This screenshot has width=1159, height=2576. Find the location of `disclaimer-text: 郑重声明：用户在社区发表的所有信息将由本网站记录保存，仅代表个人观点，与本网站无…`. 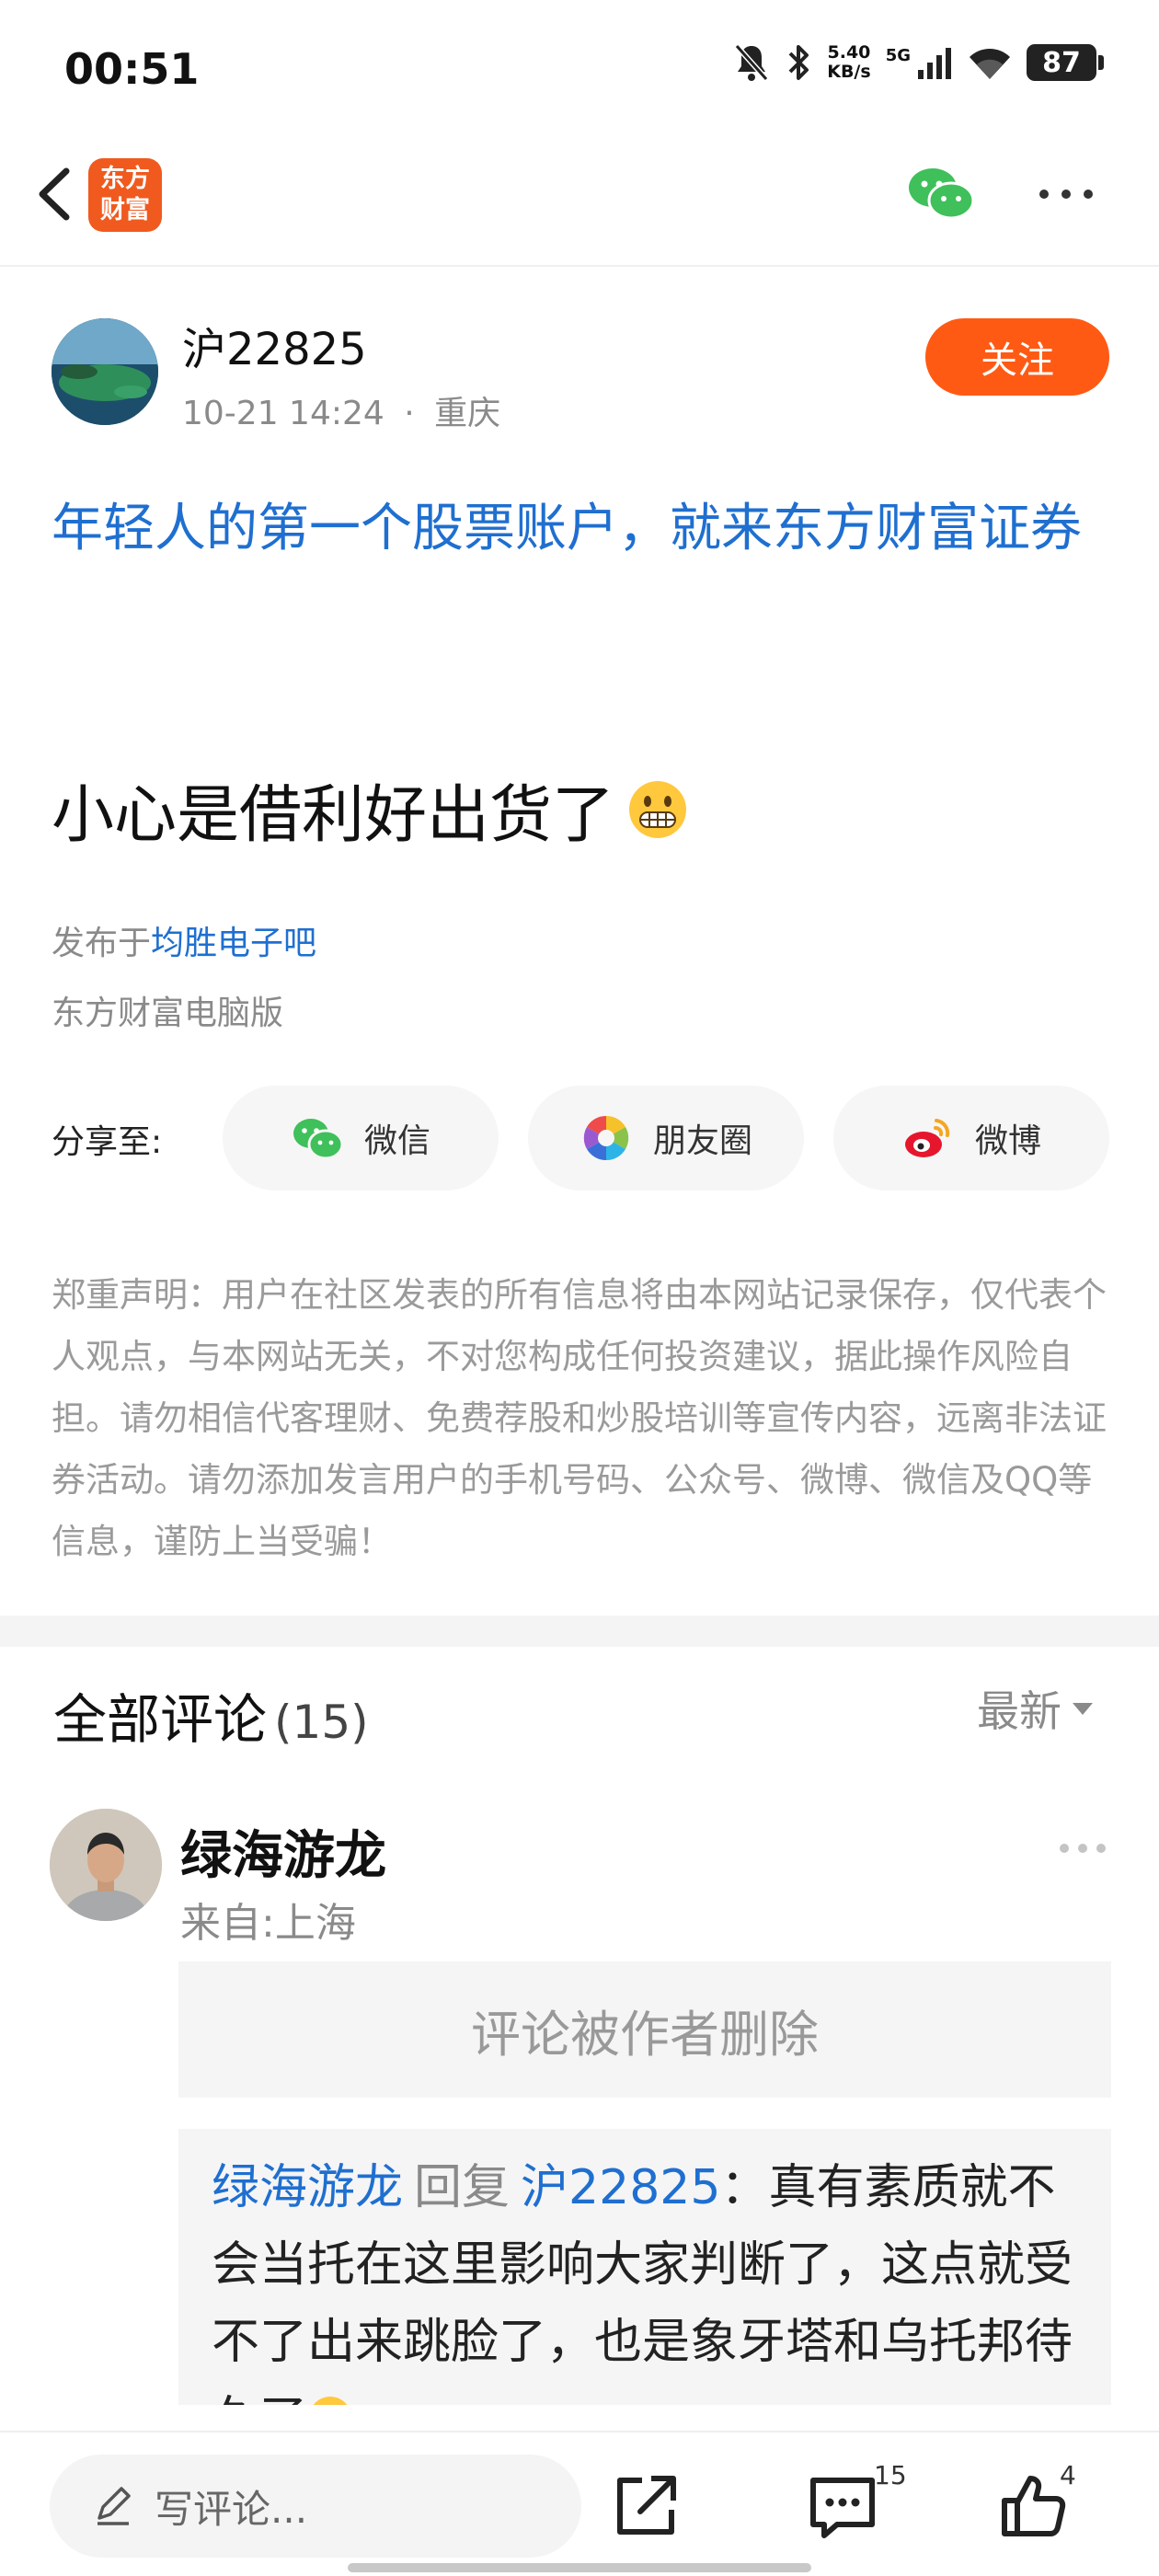

disclaimer-text: 郑重声明：用户在社区发表的所有信息将由本网站记录保存，仅代表个人观点，与本网站无… is located at coordinates (579, 1418).